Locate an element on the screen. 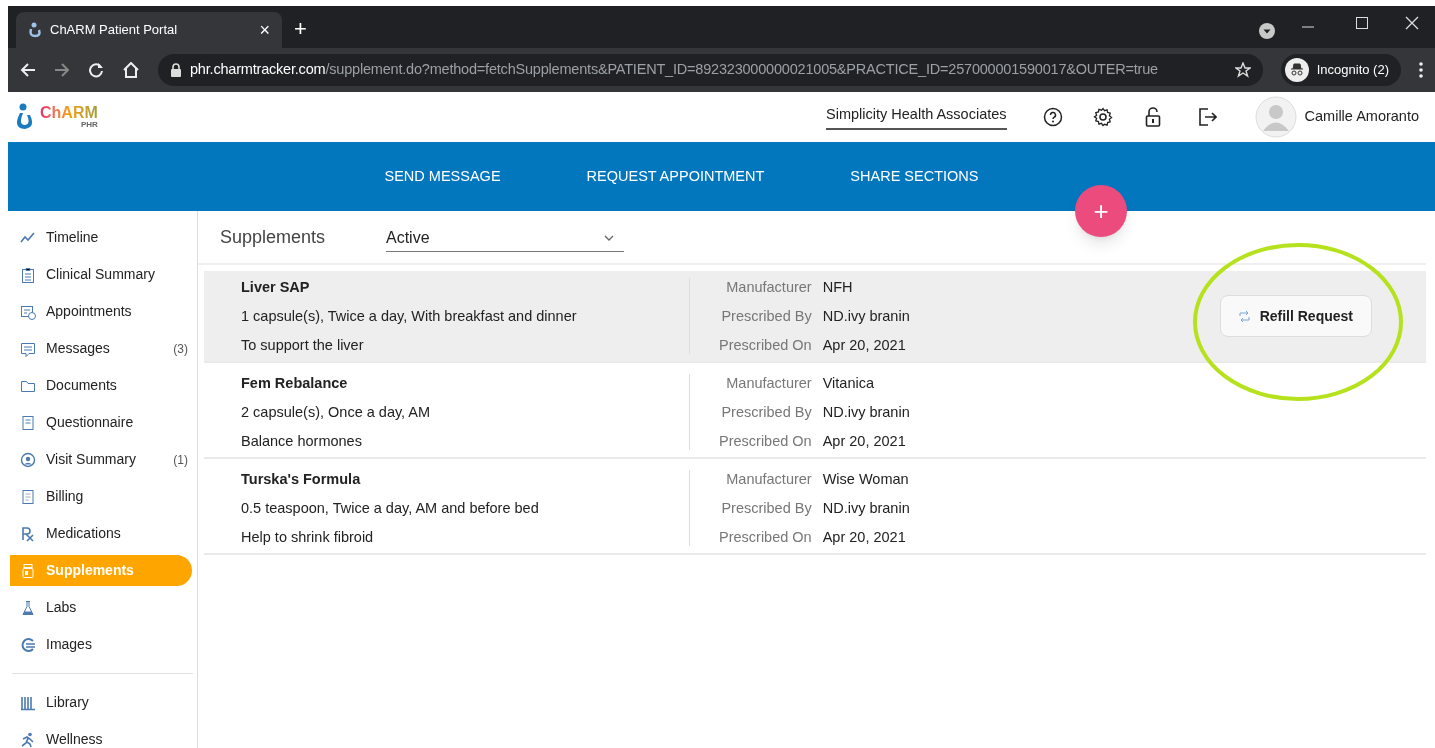  logout-icon is located at coordinates (1206, 117).